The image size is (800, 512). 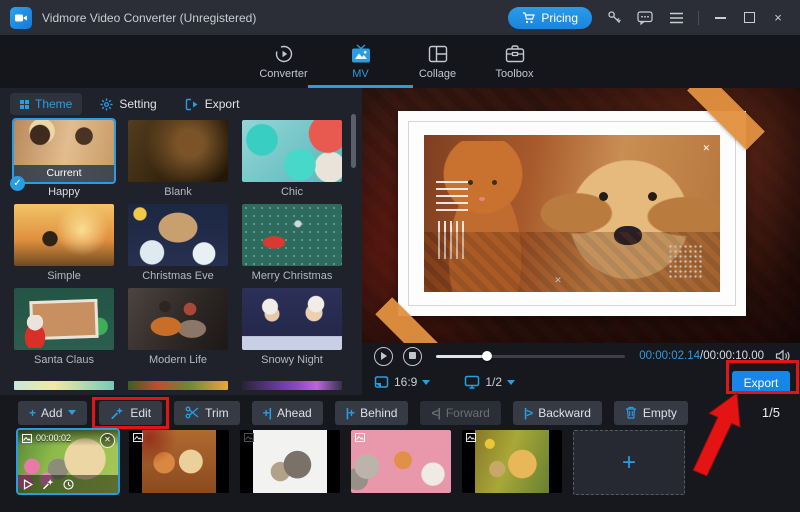 I want to click on minimize-button, so click(x=720, y=18).